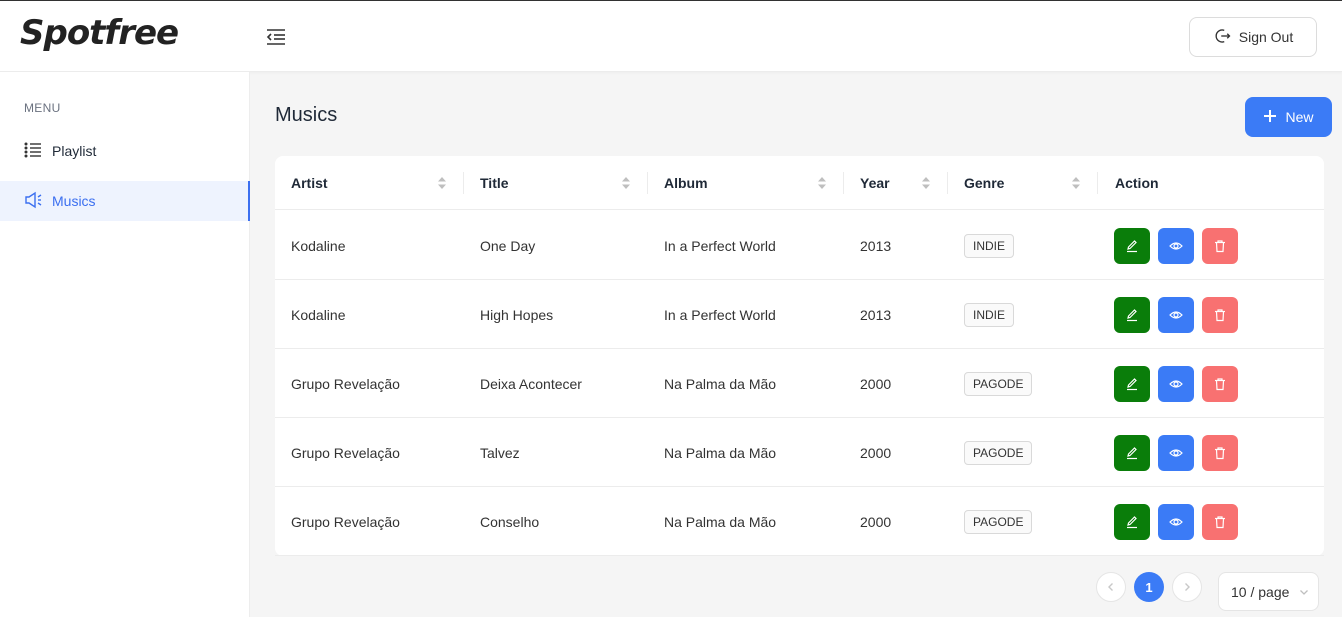 Image resolution: width=1342 pixels, height=617 pixels. What do you see at coordinates (309, 183) in the screenshot?
I see `column-label: Artist` at bounding box center [309, 183].